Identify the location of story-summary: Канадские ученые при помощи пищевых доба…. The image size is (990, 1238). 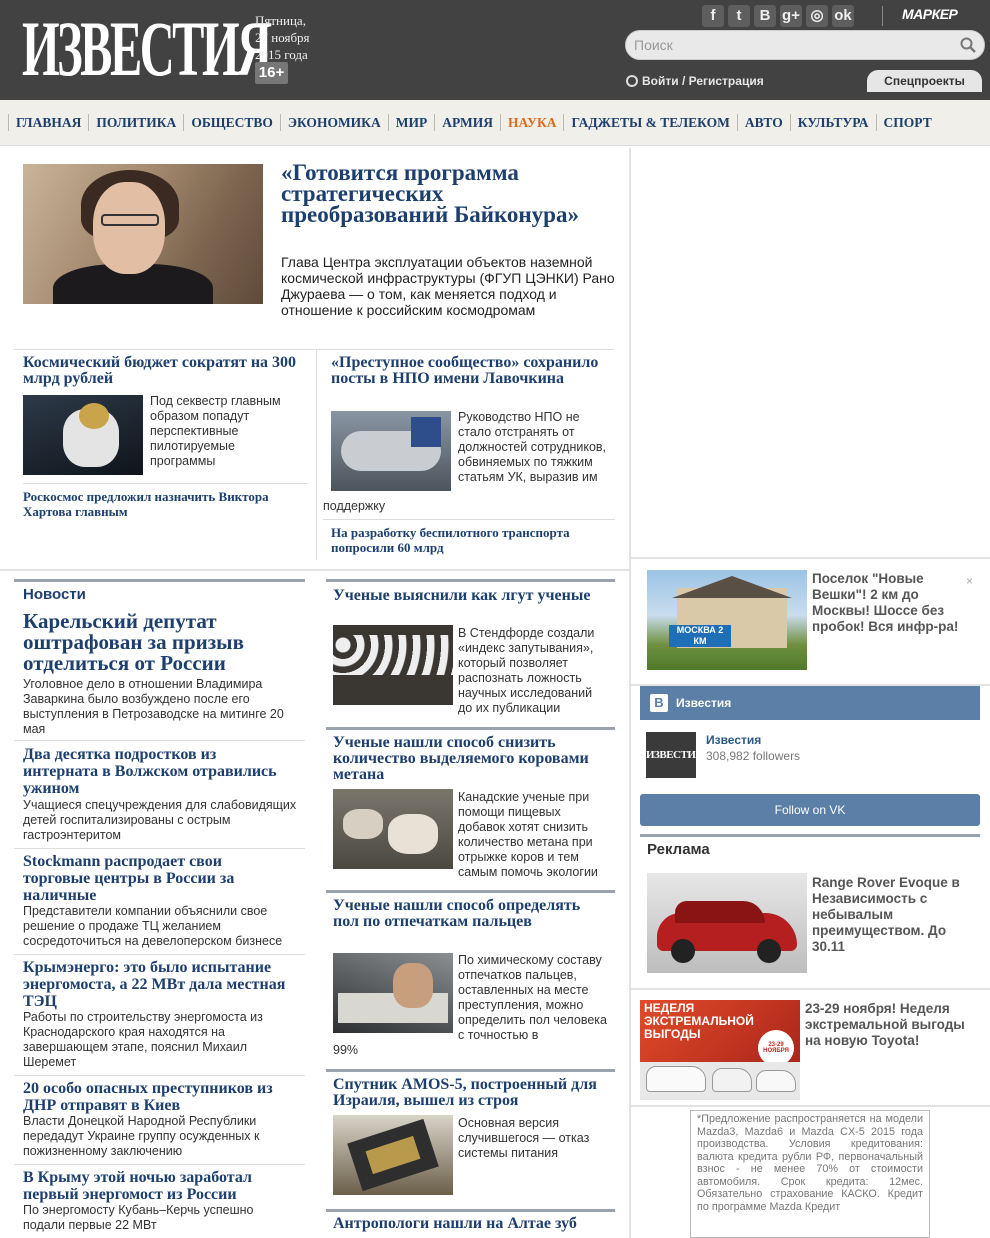
(528, 834).